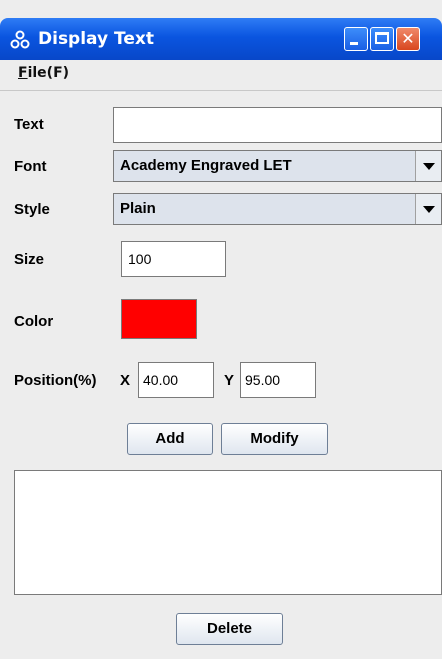  Describe the element at coordinates (221, 75) in the screenshot. I see `menu-bar: File(F)` at that location.